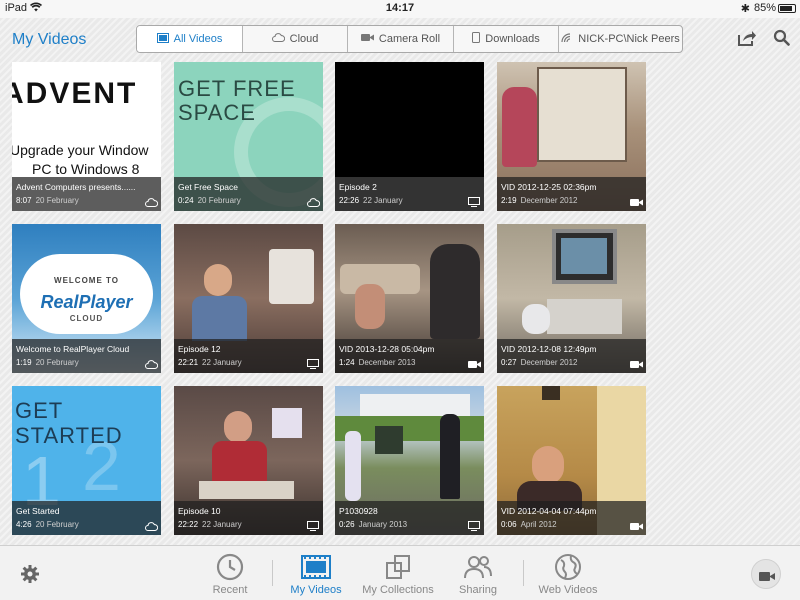 The image size is (800, 600). I want to click on video-info-bar: Episode 10 22:22 22 January, so click(248, 518).